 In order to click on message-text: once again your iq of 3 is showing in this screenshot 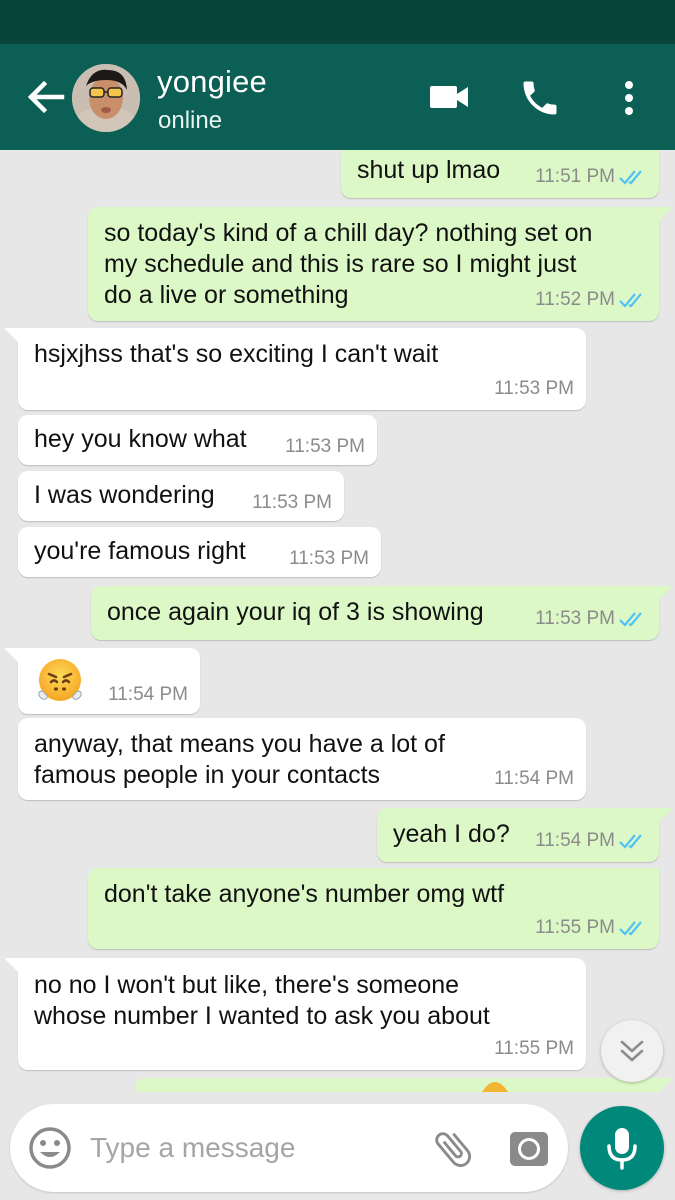, I will do `click(295, 612)`.